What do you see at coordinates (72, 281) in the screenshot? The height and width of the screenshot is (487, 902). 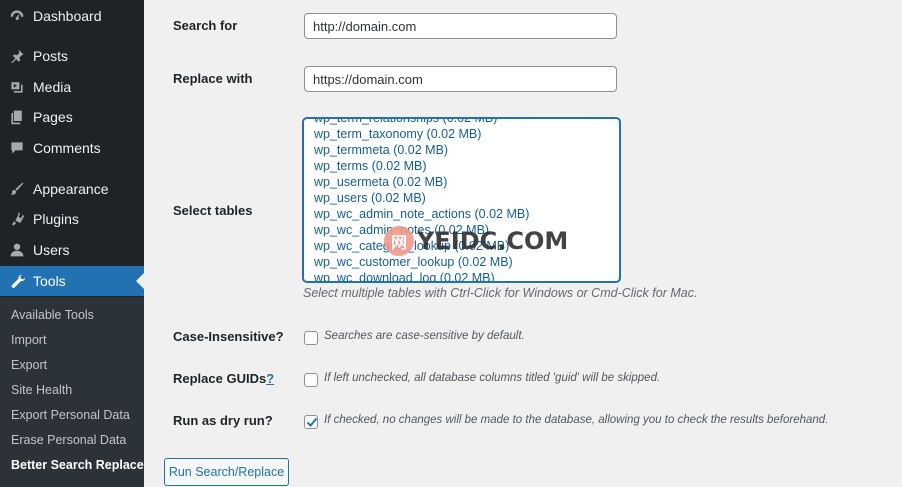 I see `sidebar-item-tools: Tools` at bounding box center [72, 281].